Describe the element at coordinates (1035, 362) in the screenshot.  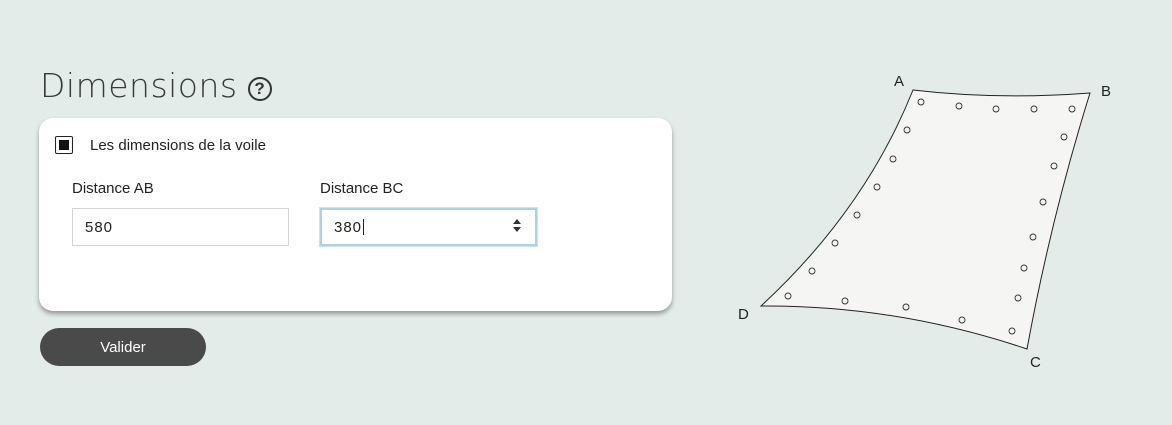
I see `corner-label-c: C` at that location.